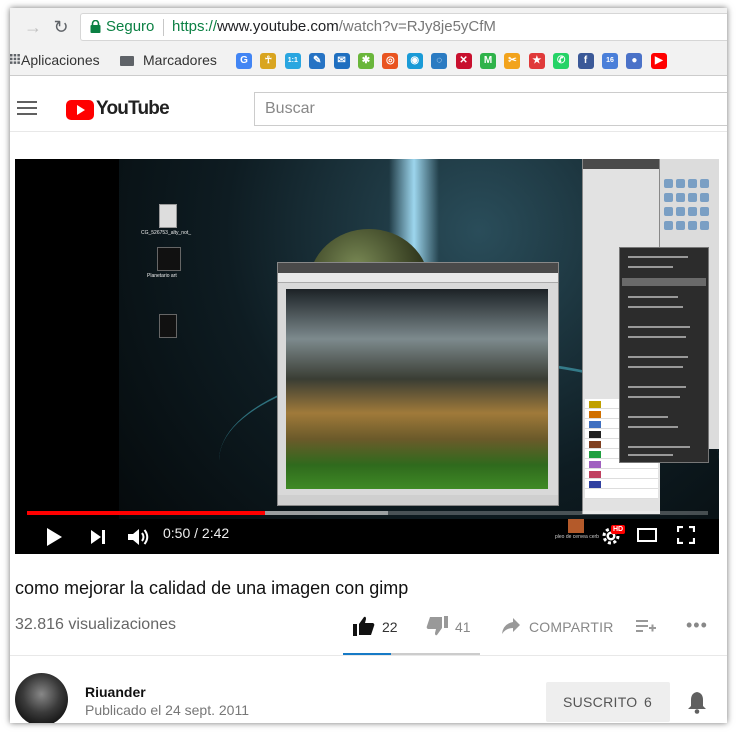  Describe the element at coordinates (647, 535) in the screenshot. I see `theater-mode-icon` at that location.